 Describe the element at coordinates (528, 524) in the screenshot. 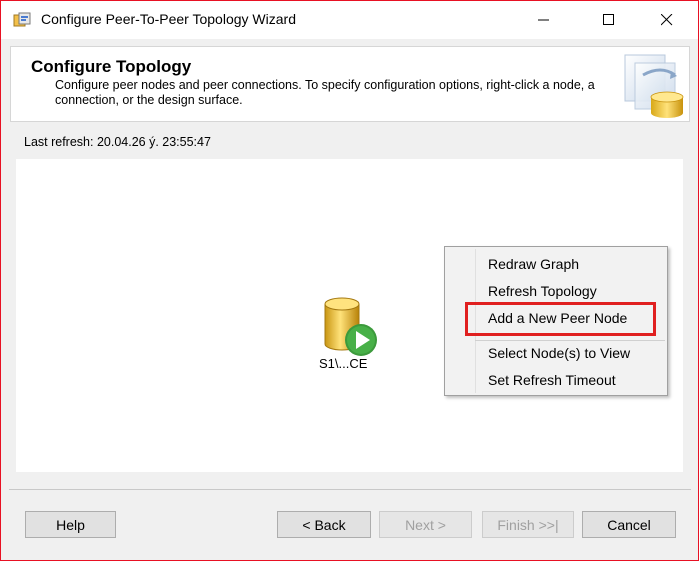

I see `finish-button: Finish >>|` at that location.